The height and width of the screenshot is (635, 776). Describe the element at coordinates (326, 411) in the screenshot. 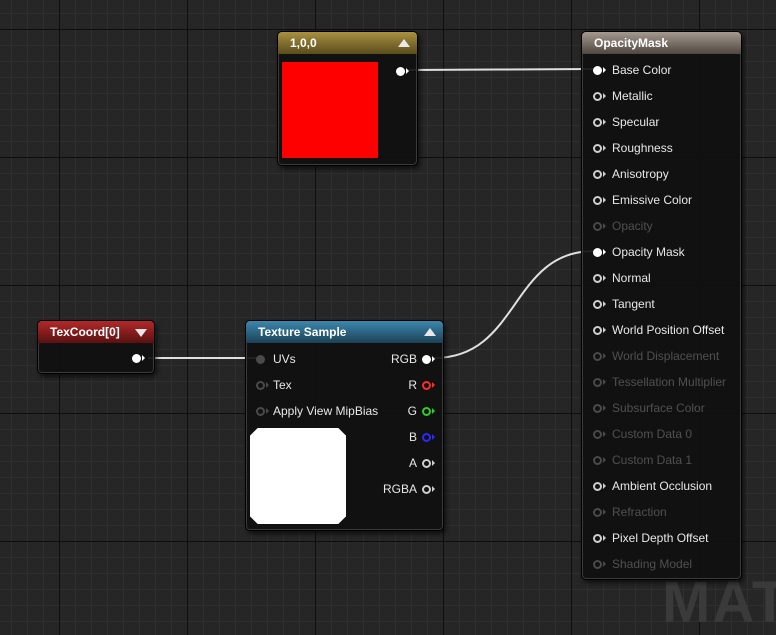

I see `mipbias-input-label: Apply View MipBias` at that location.